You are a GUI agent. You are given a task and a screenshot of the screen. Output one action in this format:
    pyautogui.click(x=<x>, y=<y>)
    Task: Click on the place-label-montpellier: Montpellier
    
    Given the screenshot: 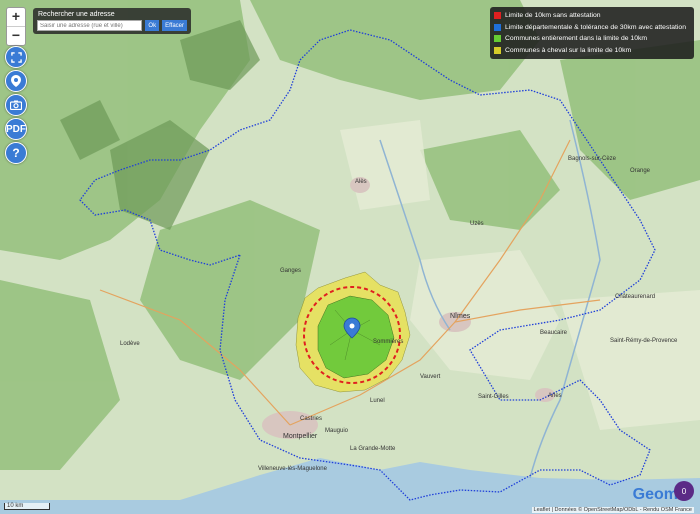 What is the action you would take?
    pyautogui.click(x=300, y=436)
    